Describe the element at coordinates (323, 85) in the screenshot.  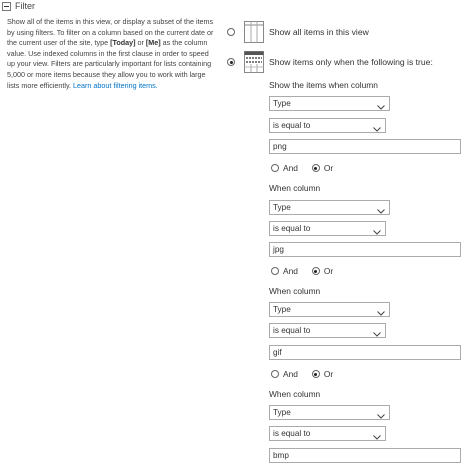
I see `condition-1-heading: Show the items when column` at that location.